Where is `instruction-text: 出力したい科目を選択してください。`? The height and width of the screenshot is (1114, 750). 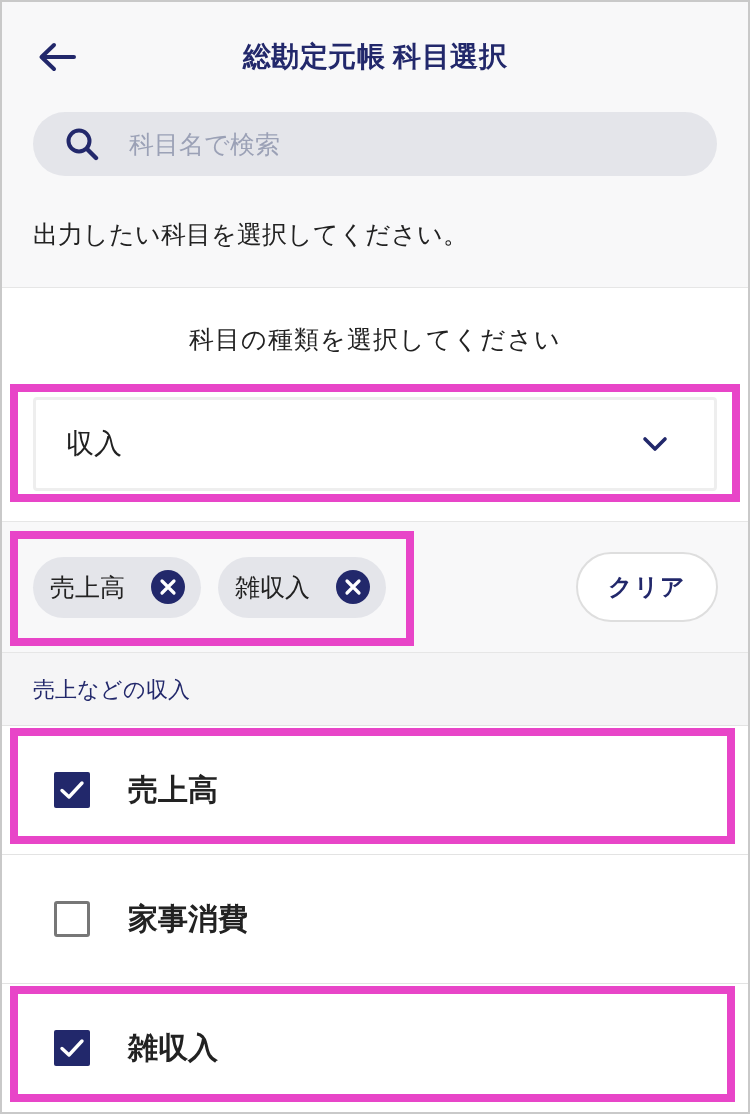
instruction-text: 出力したい科目を選択してください。 is located at coordinates (250, 234).